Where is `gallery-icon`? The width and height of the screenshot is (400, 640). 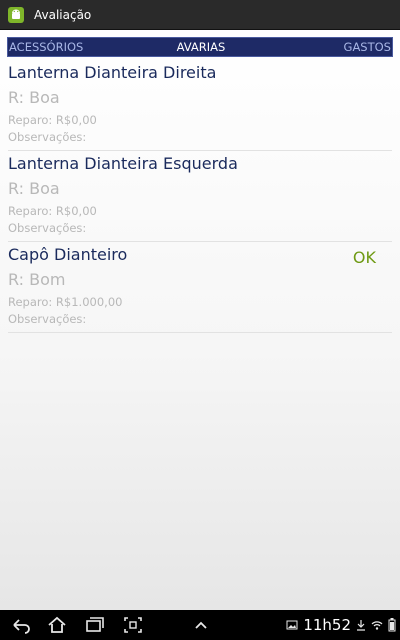 gallery-icon is located at coordinates (292, 625).